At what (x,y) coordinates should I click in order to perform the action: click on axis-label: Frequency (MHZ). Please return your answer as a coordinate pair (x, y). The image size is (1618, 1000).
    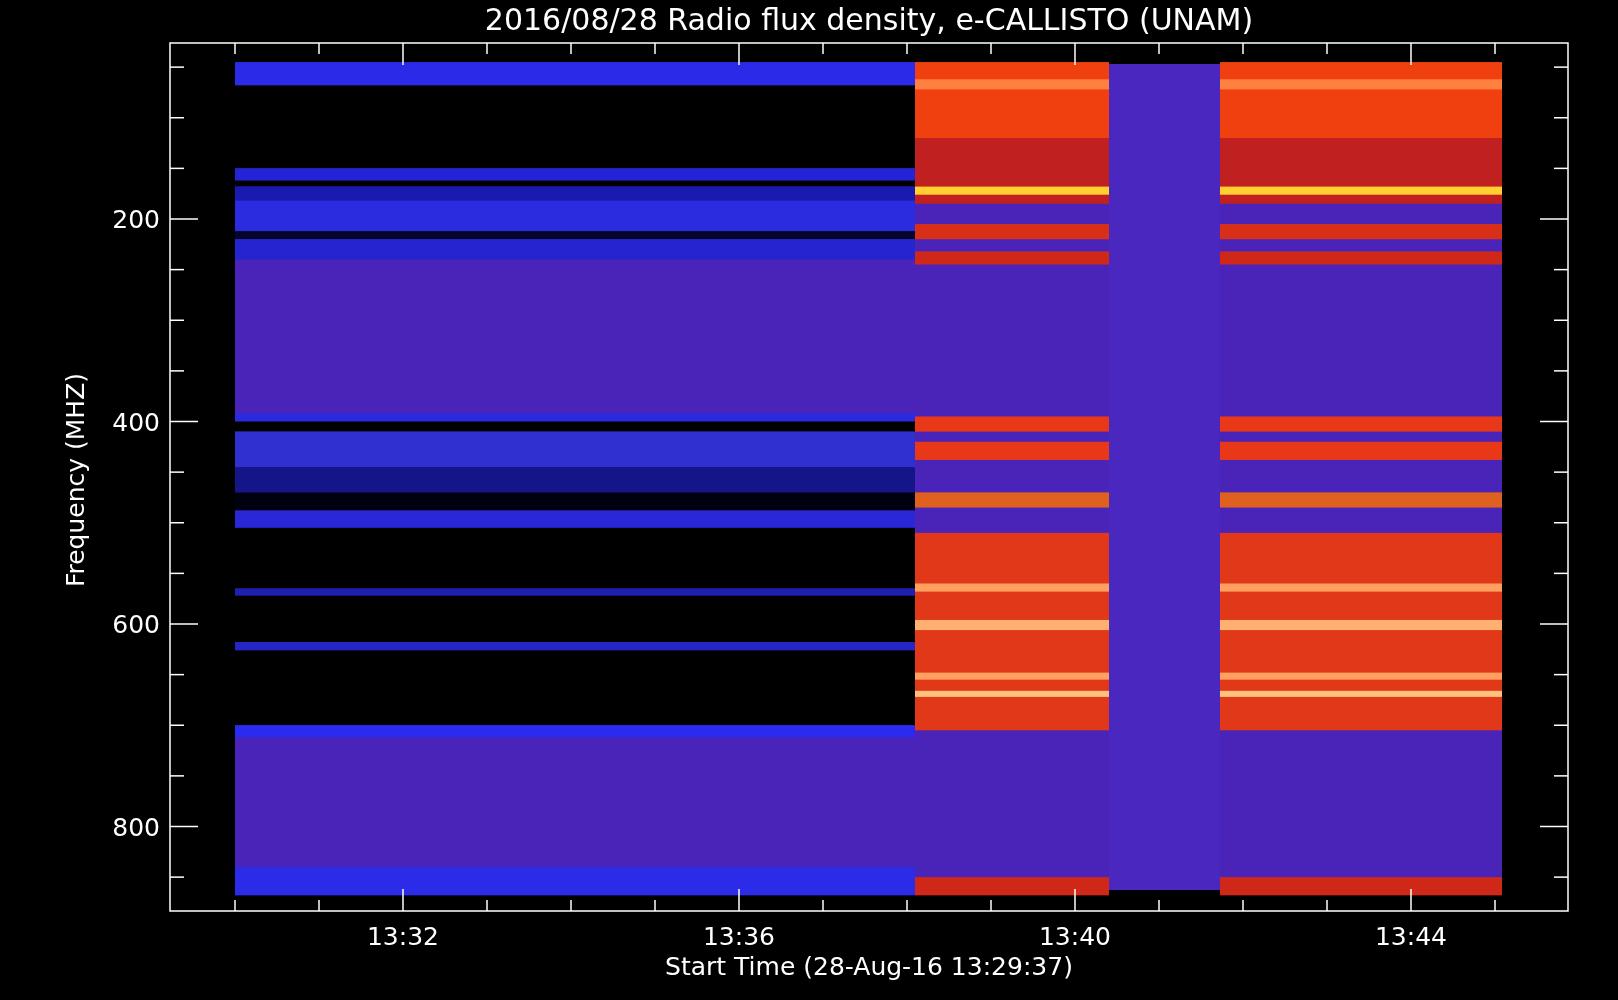
    Looking at the image, I should click on (75, 480).